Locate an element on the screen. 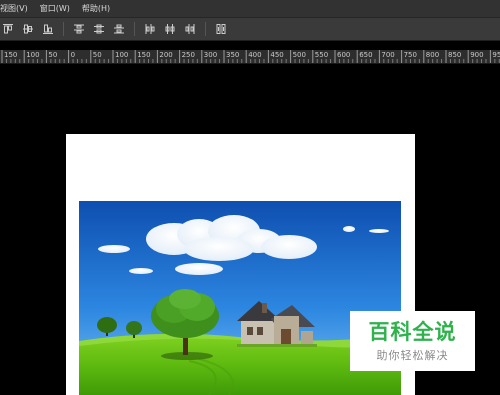 The image size is (500, 395). ruler-label: 450 is located at coordinates (277, 55).